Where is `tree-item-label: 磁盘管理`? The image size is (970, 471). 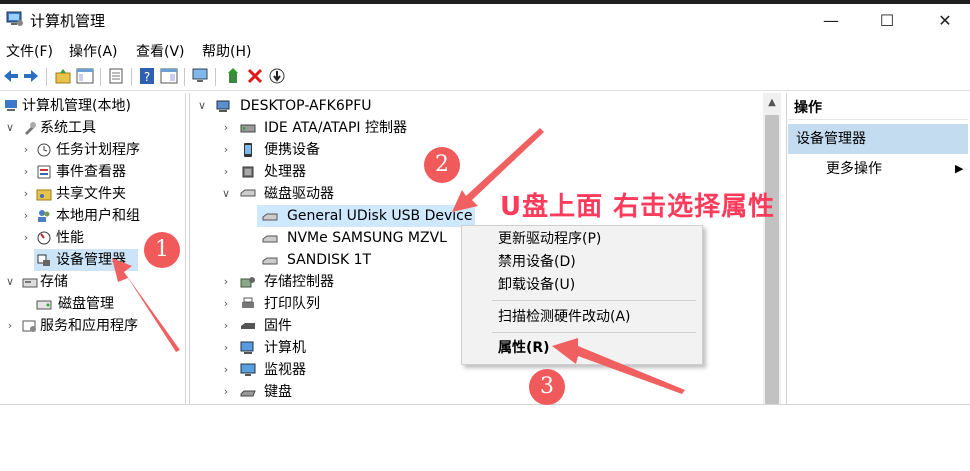
tree-item-label: 磁盘管理 is located at coordinates (86, 304).